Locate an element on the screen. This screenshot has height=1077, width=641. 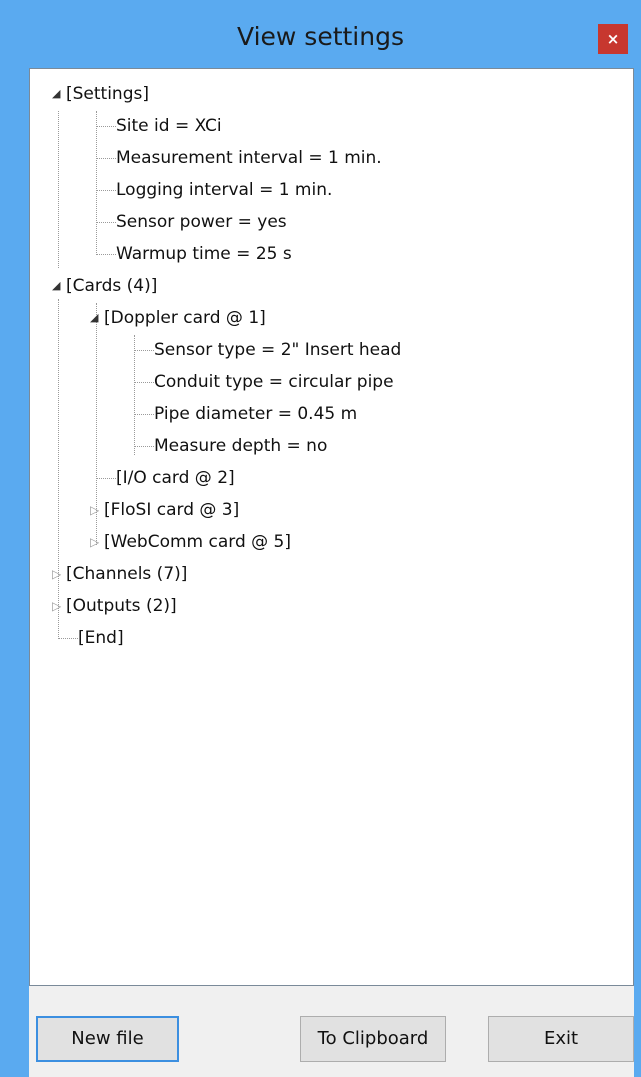
tree-node-channels: [Channels (7)] is located at coordinates (126, 574).